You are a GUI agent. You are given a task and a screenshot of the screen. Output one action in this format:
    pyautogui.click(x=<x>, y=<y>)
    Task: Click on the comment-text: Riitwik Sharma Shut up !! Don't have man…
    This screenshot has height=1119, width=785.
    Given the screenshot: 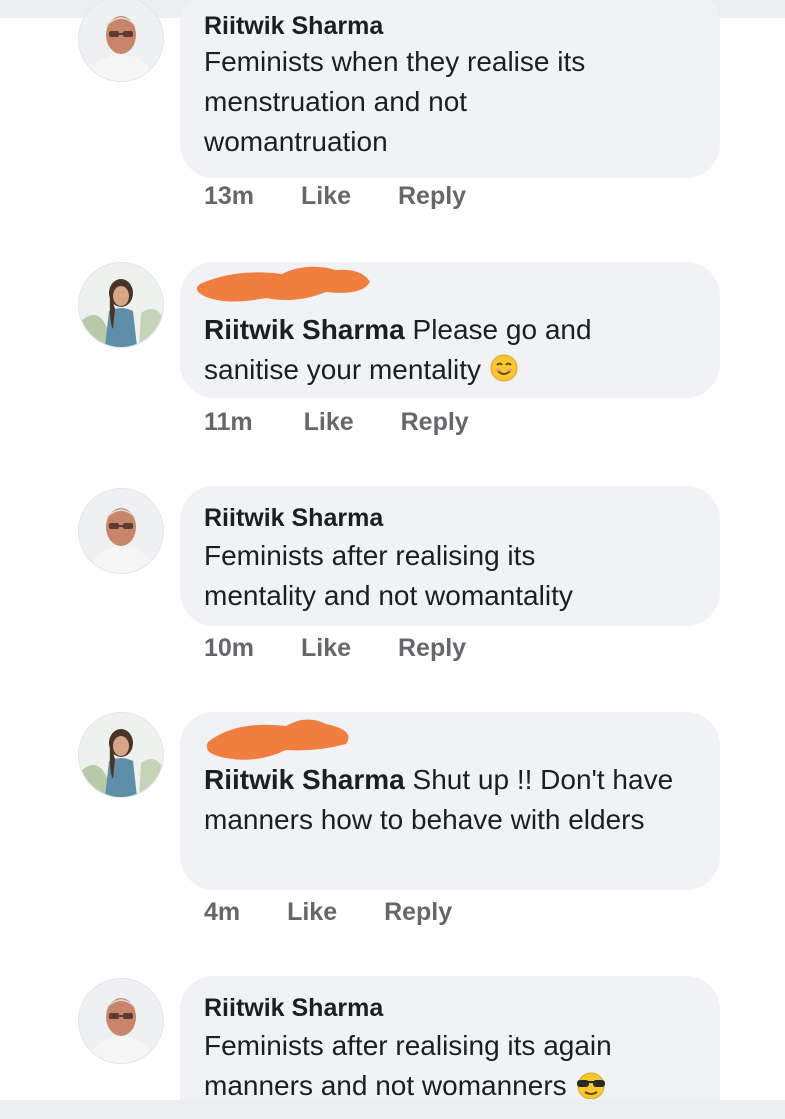 What is the action you would take?
    pyautogui.click(x=444, y=800)
    